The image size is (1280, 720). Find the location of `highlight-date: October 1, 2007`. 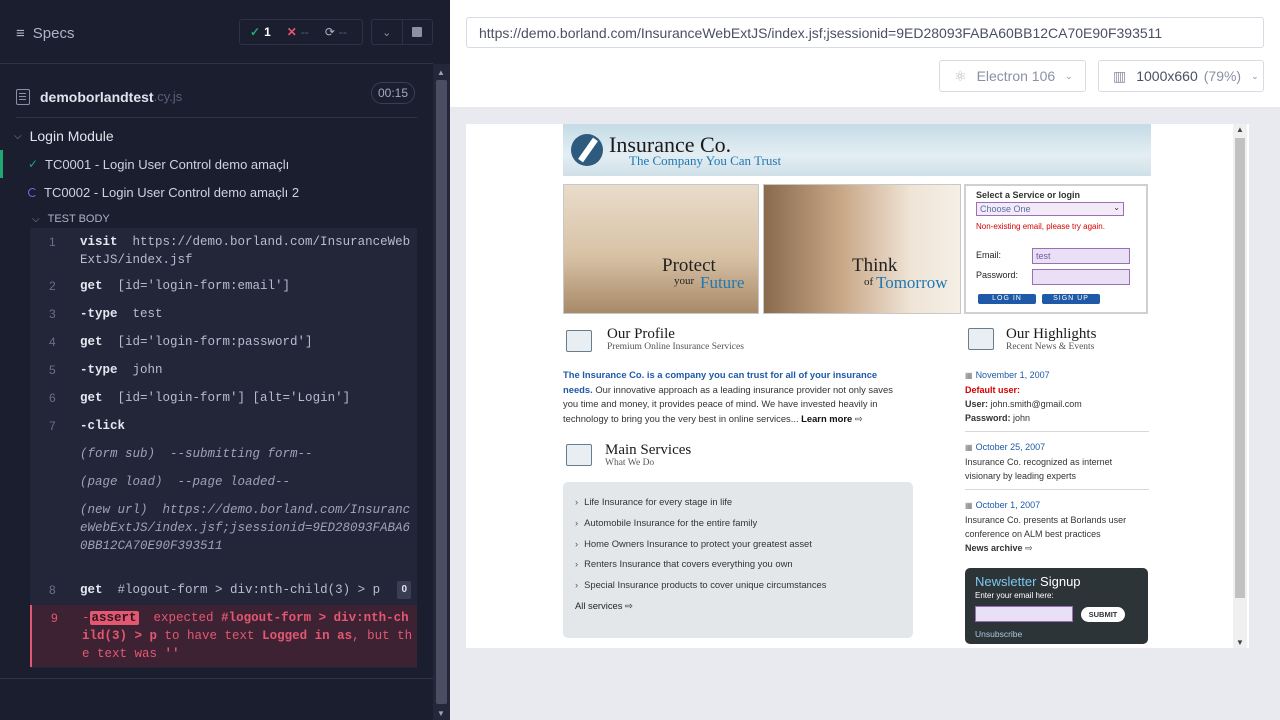

highlight-date: October 1, 2007 is located at coordinates (1057, 505).